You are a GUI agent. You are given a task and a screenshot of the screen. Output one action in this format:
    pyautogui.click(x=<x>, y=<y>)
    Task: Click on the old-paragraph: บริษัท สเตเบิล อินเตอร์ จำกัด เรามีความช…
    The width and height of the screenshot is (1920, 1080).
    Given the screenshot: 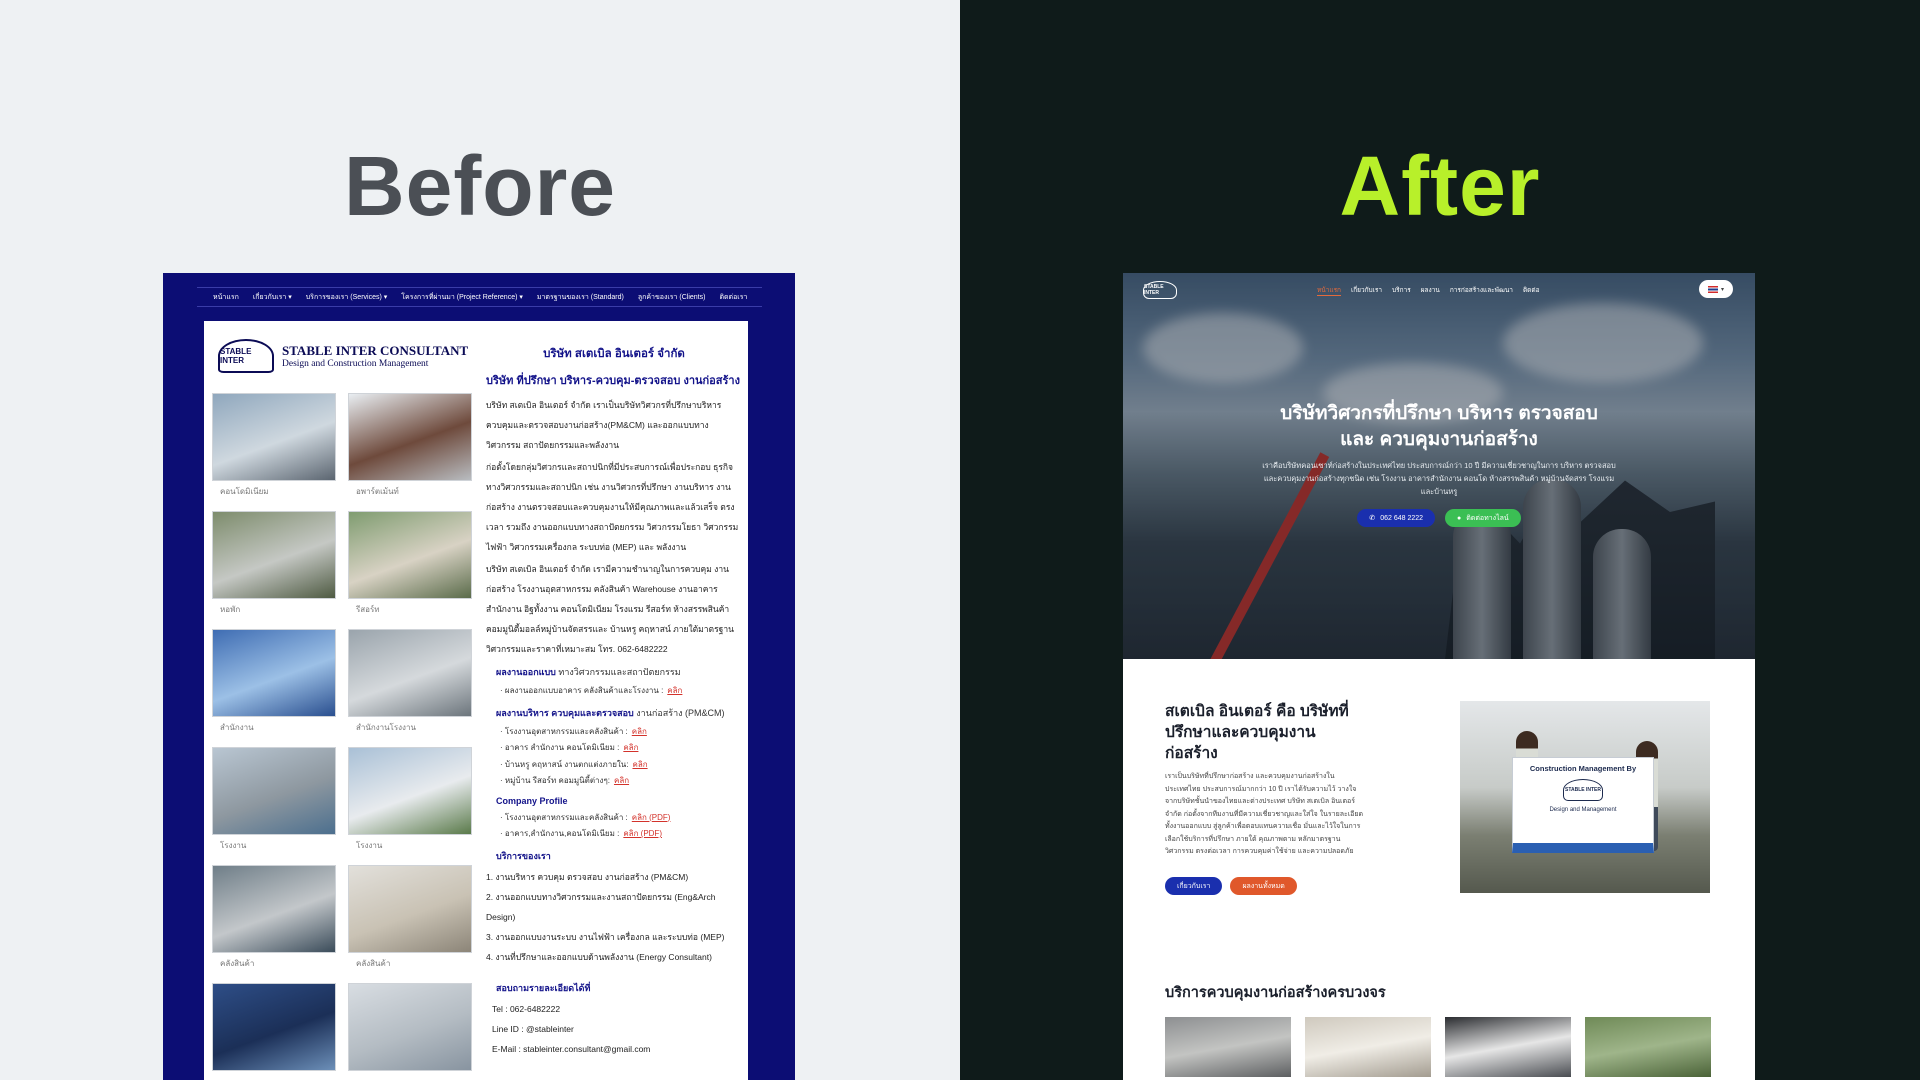 What is the action you would take?
    pyautogui.click(x=610, y=609)
    